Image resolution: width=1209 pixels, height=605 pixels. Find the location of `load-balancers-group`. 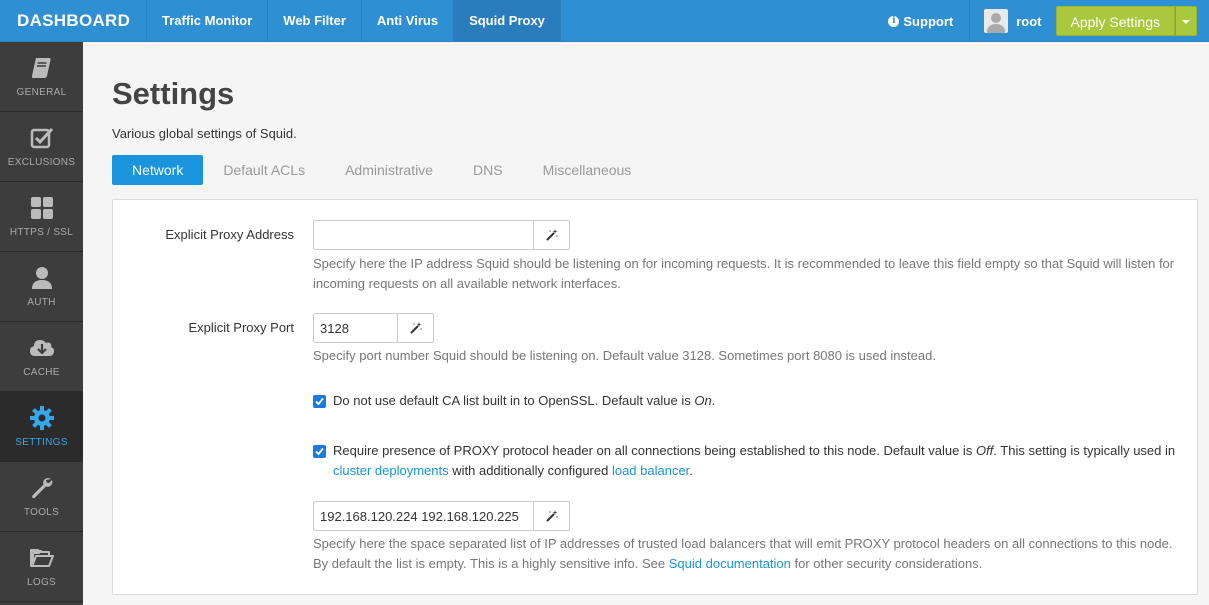

load-balancers-group is located at coordinates (441, 516).